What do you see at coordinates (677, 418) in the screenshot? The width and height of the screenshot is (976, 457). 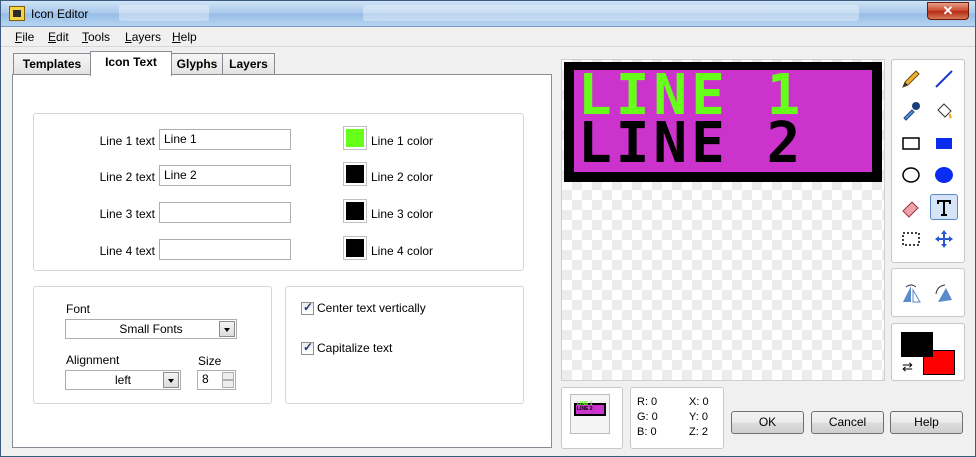 I see `pixel-info-panel: R: 0 G: 0 B: 0 X: 0 Y: 0 Z: 2` at bounding box center [677, 418].